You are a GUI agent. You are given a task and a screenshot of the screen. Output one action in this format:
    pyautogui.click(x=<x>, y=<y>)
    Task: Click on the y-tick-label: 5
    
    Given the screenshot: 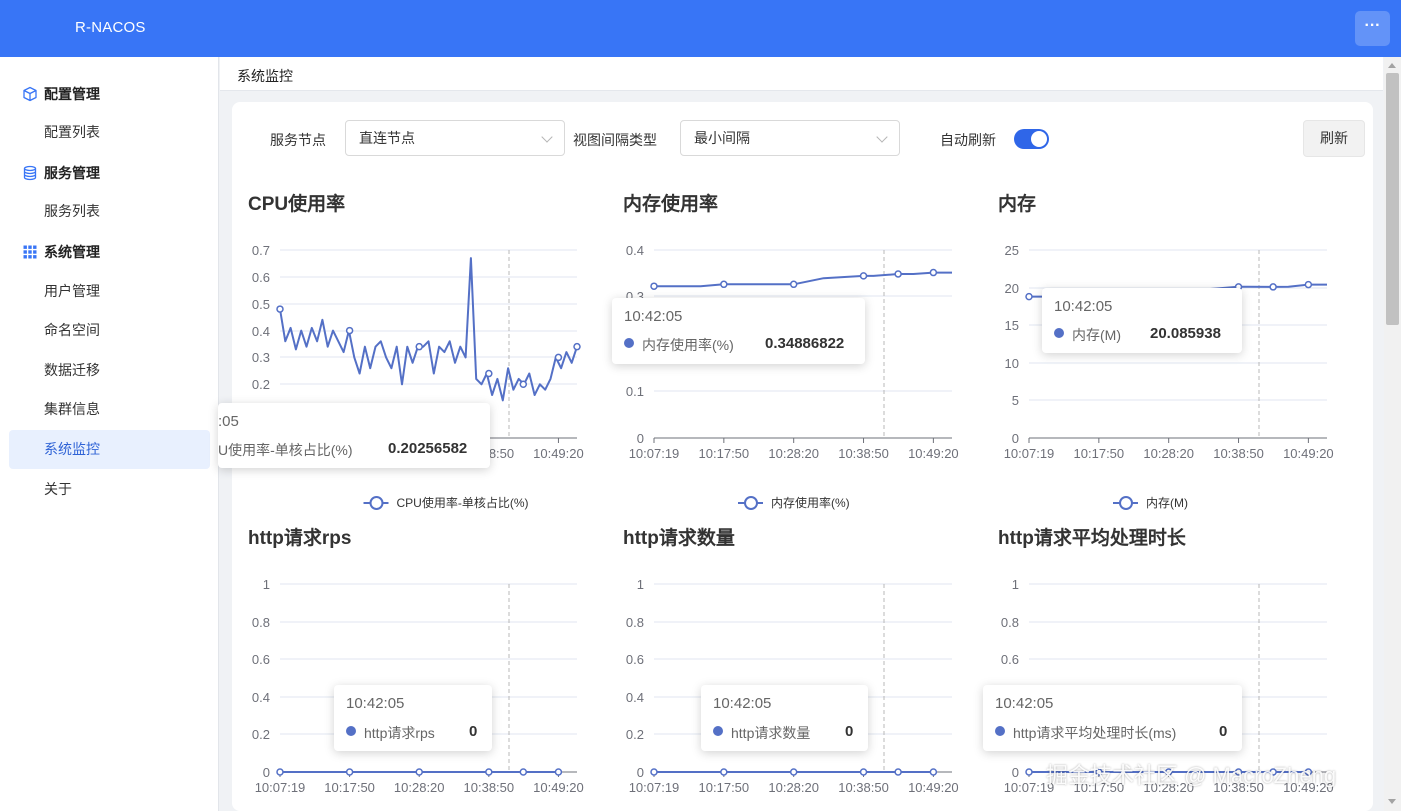 What is the action you would take?
    pyautogui.click(x=1015, y=400)
    